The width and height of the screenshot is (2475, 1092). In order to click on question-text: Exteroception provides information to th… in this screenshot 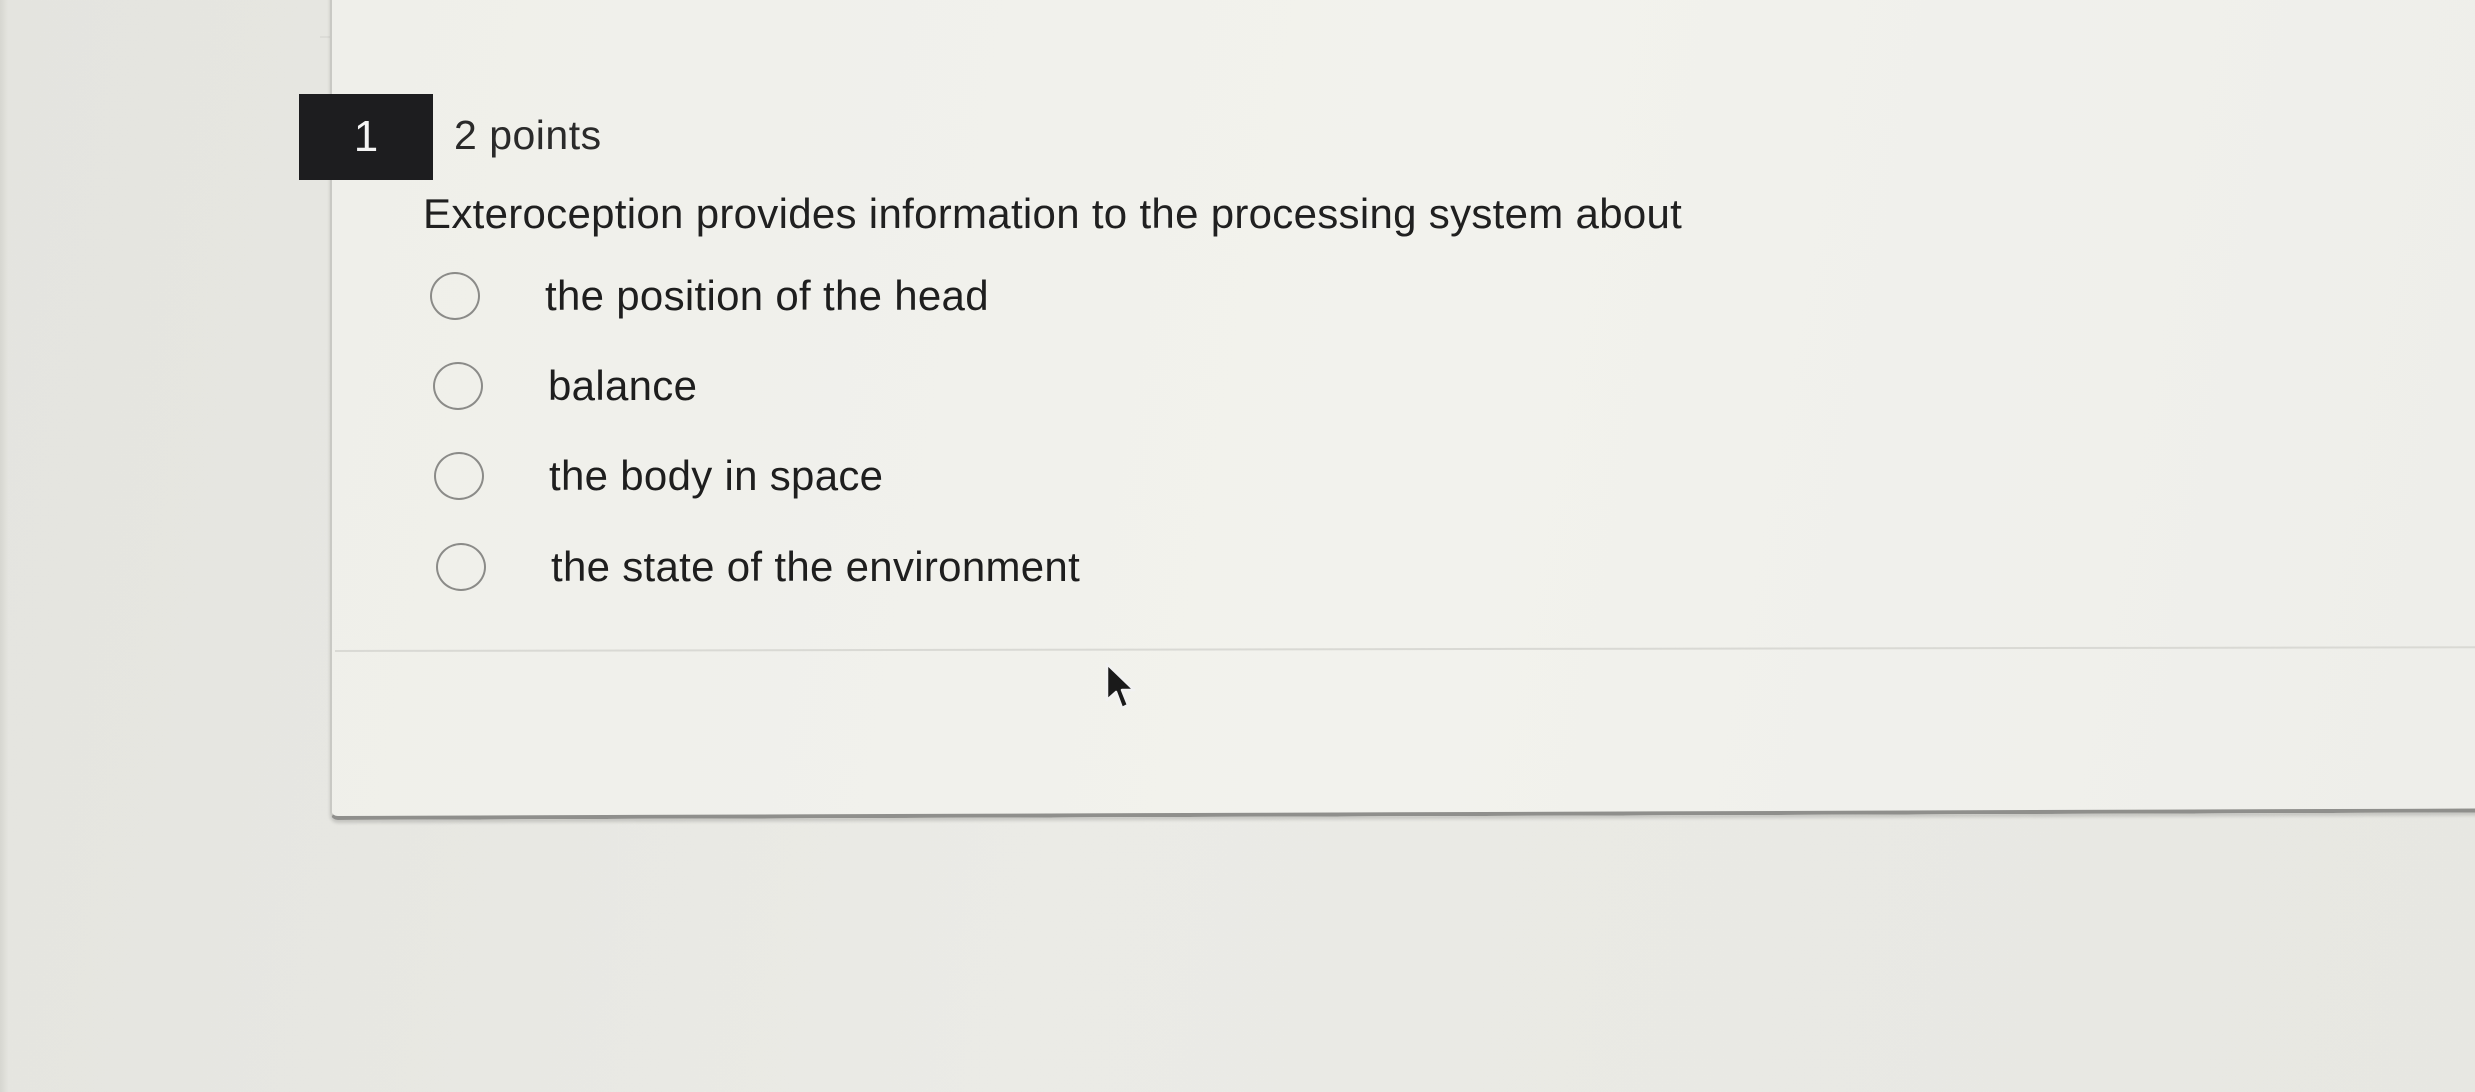, I will do `click(1053, 213)`.